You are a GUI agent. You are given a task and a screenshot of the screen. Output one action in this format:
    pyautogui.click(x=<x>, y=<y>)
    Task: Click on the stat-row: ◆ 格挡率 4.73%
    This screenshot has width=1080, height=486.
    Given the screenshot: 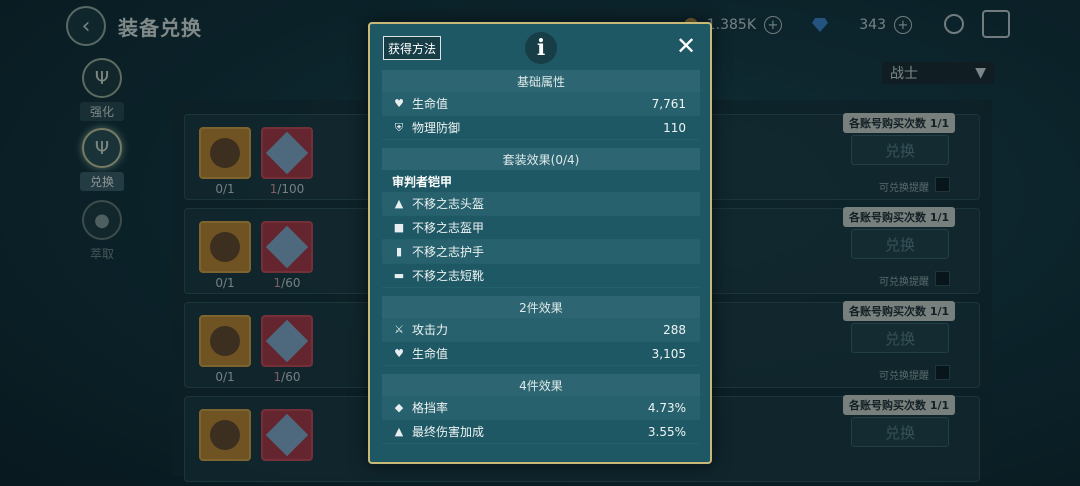 What is the action you would take?
    pyautogui.click(x=541, y=408)
    